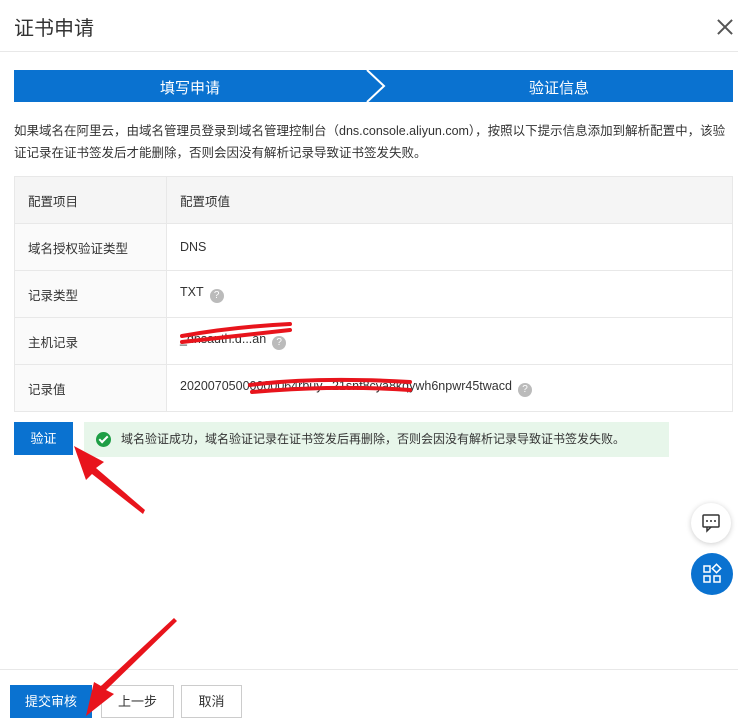  Describe the element at coordinates (54, 29) in the screenshot. I see `dialog-title: 证书申请` at that location.